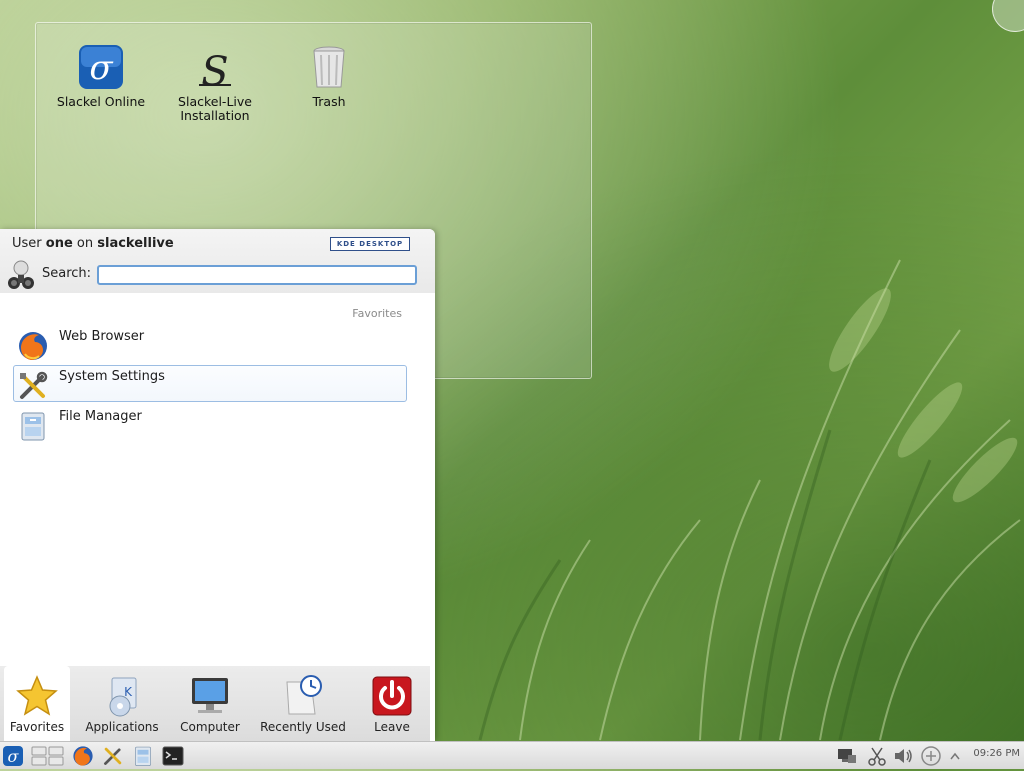 The image size is (1024, 771). What do you see at coordinates (122, 727) in the screenshot?
I see `tab-label: Applications` at bounding box center [122, 727].